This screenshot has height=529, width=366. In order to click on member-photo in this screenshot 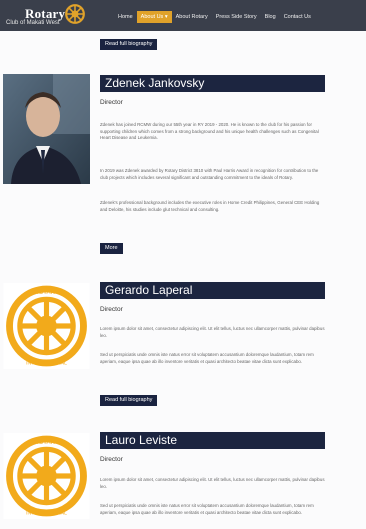, I will do `click(46, 129)`.